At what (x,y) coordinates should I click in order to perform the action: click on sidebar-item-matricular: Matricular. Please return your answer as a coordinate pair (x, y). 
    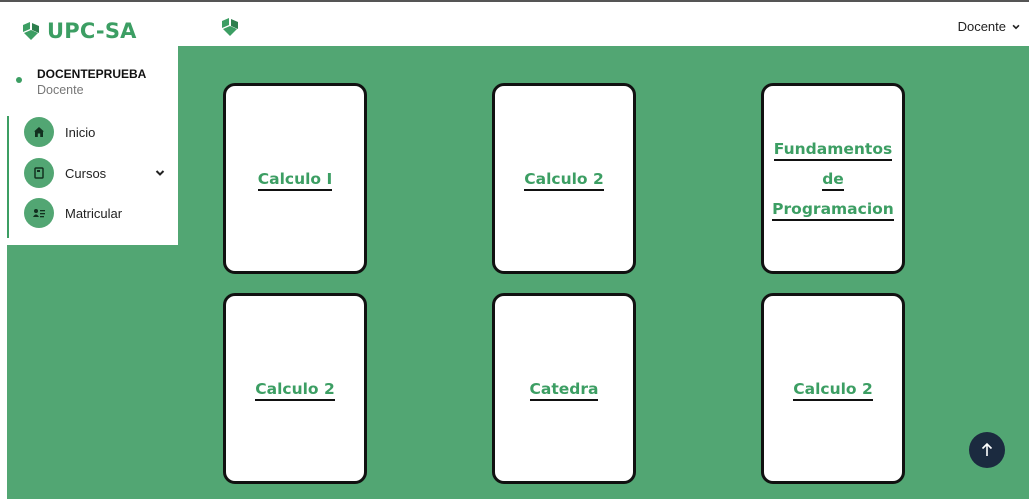
    Looking at the image, I should click on (99, 213).